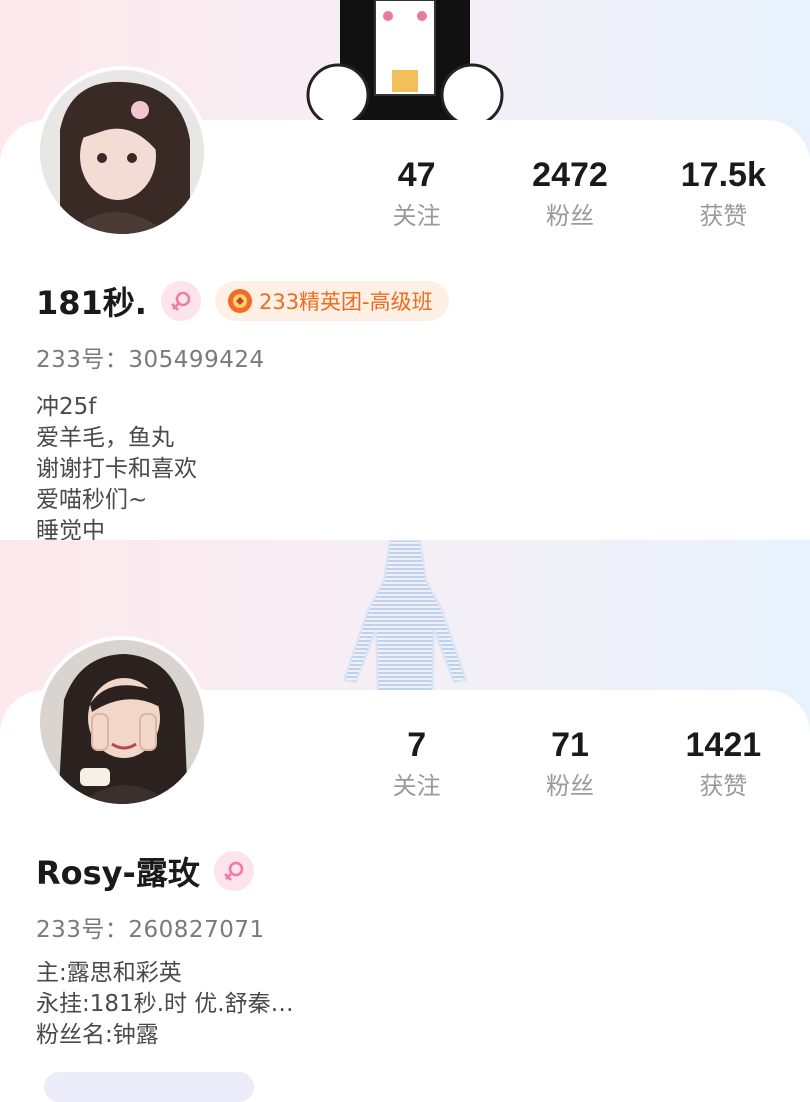  I want to click on stat-likes: 1421 获赞, so click(723, 763).